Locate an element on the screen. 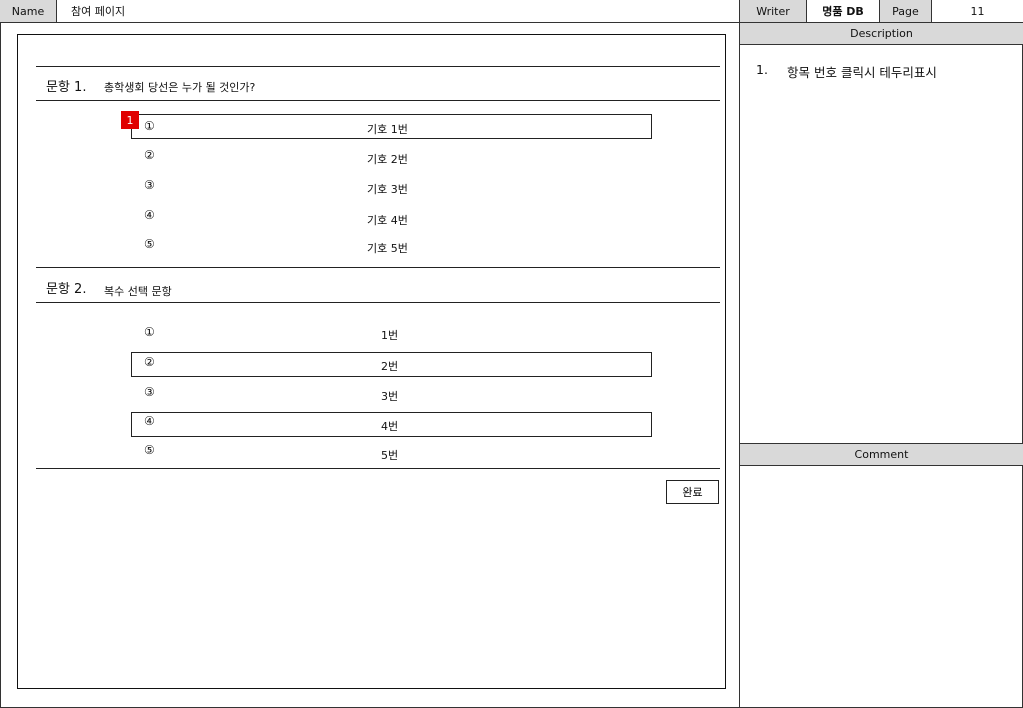  q1-option-5-number: ⑤ is located at coordinates (149, 244).